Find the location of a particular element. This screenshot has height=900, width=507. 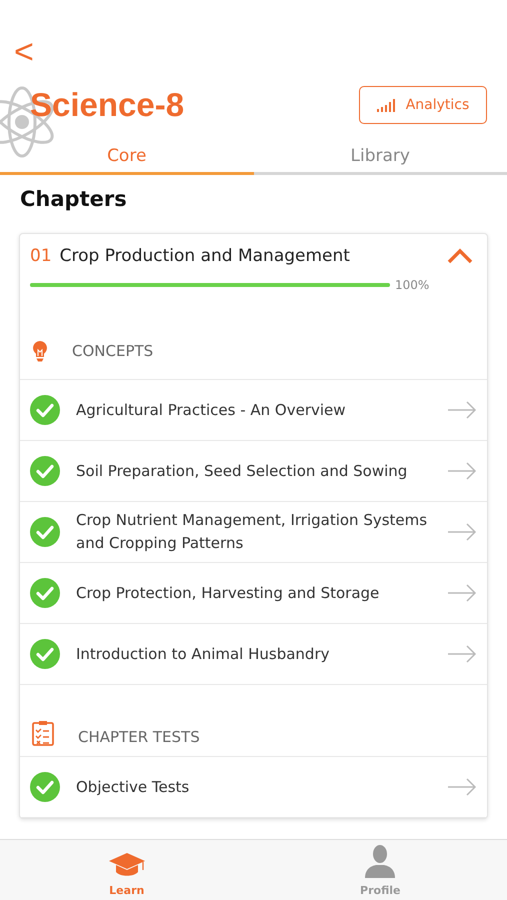

row-label: Crop Nutrient Management, Irrigation Systems and Cropping Patterns is located at coordinates (252, 532).